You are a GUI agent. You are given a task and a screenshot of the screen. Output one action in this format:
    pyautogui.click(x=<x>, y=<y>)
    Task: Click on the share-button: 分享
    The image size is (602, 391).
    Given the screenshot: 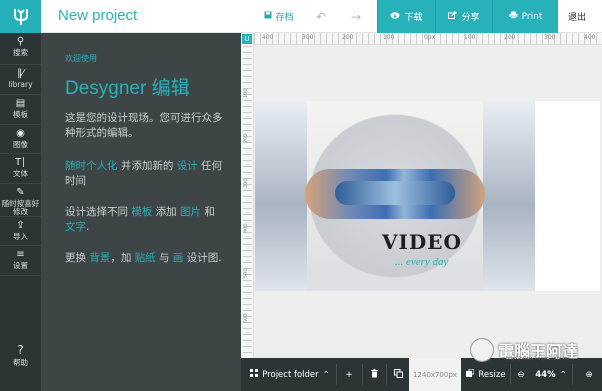 What is the action you would take?
    pyautogui.click(x=463, y=16)
    